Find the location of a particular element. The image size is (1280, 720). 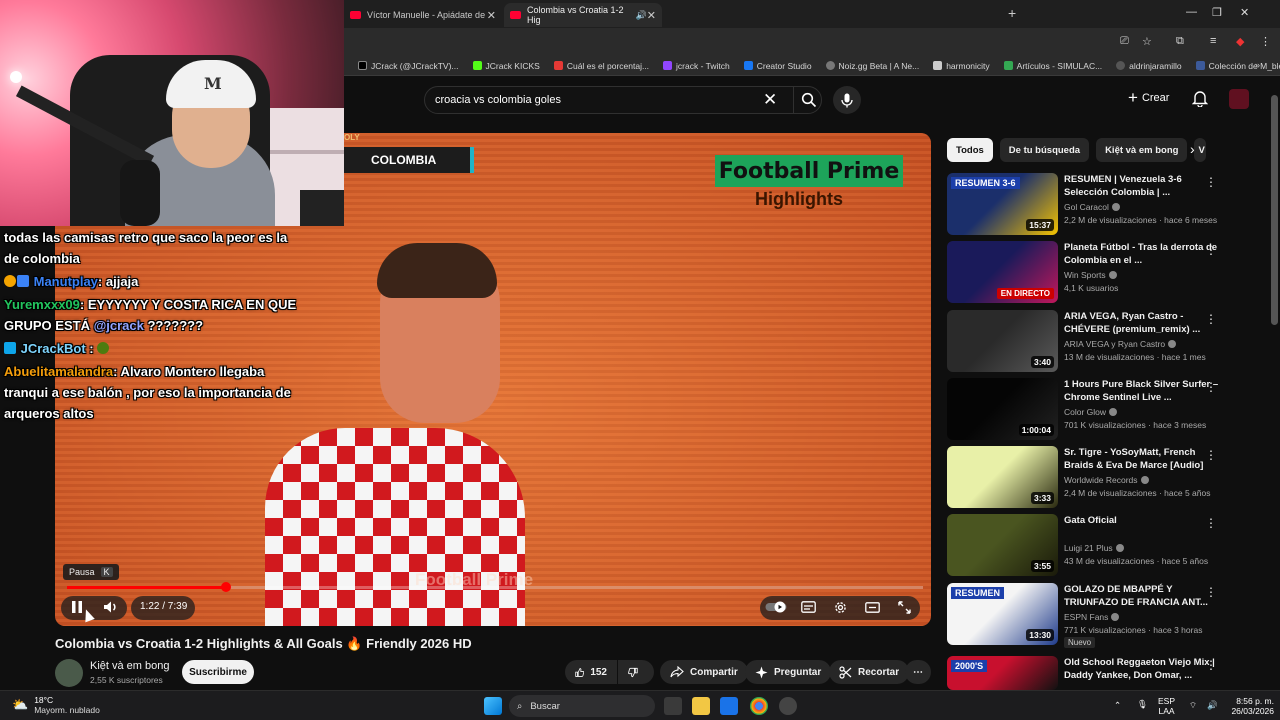

video-thumbnail: 2000'S is located at coordinates (1002, 673).